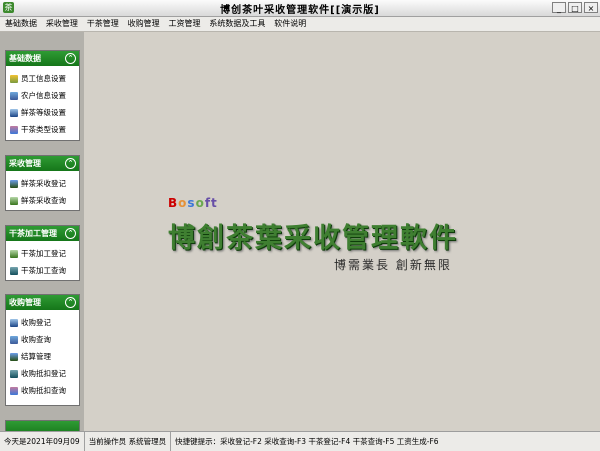  What do you see at coordinates (42, 373) in the screenshot?
I see `sidebar-item-deduction-register: 收购抵扣登记` at bounding box center [42, 373].